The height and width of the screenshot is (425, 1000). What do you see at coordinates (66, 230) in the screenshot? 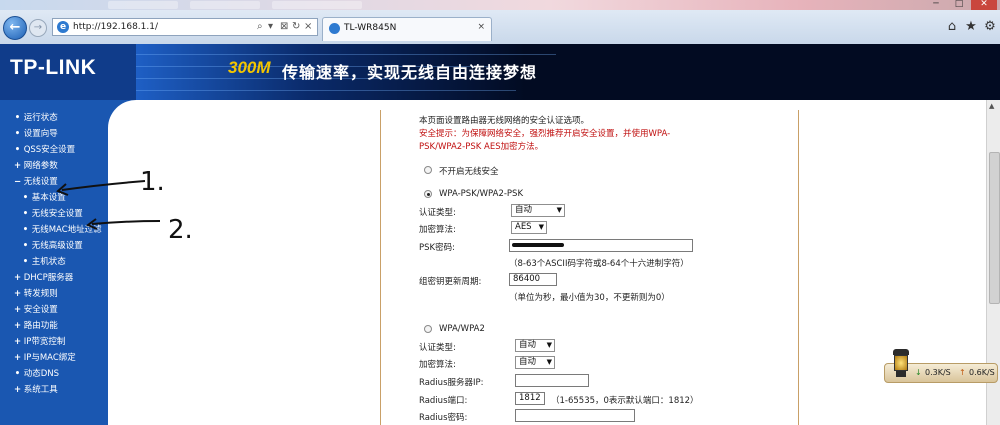
I see `menu-label: 无线MAC地址过滤` at bounding box center [66, 230].